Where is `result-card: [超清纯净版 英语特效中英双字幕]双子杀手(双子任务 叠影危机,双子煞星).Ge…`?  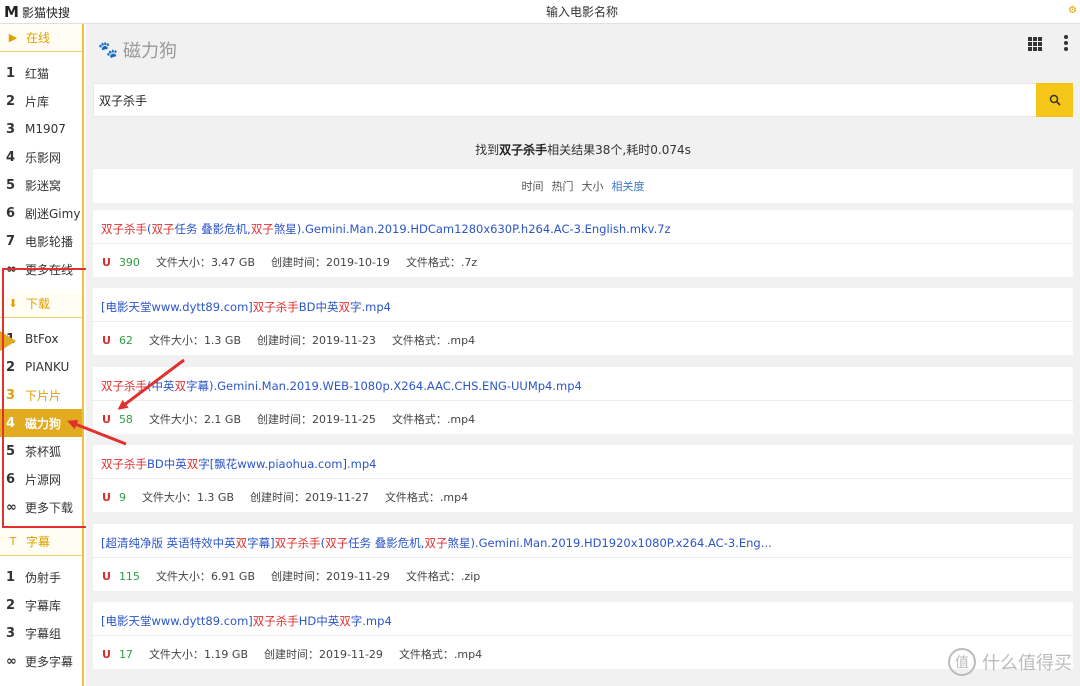
result-card: [超清纯净版 英语特效中英双字幕]双子杀手(双子任务 叠影危机,双子煞星).Ge… is located at coordinates (583, 557).